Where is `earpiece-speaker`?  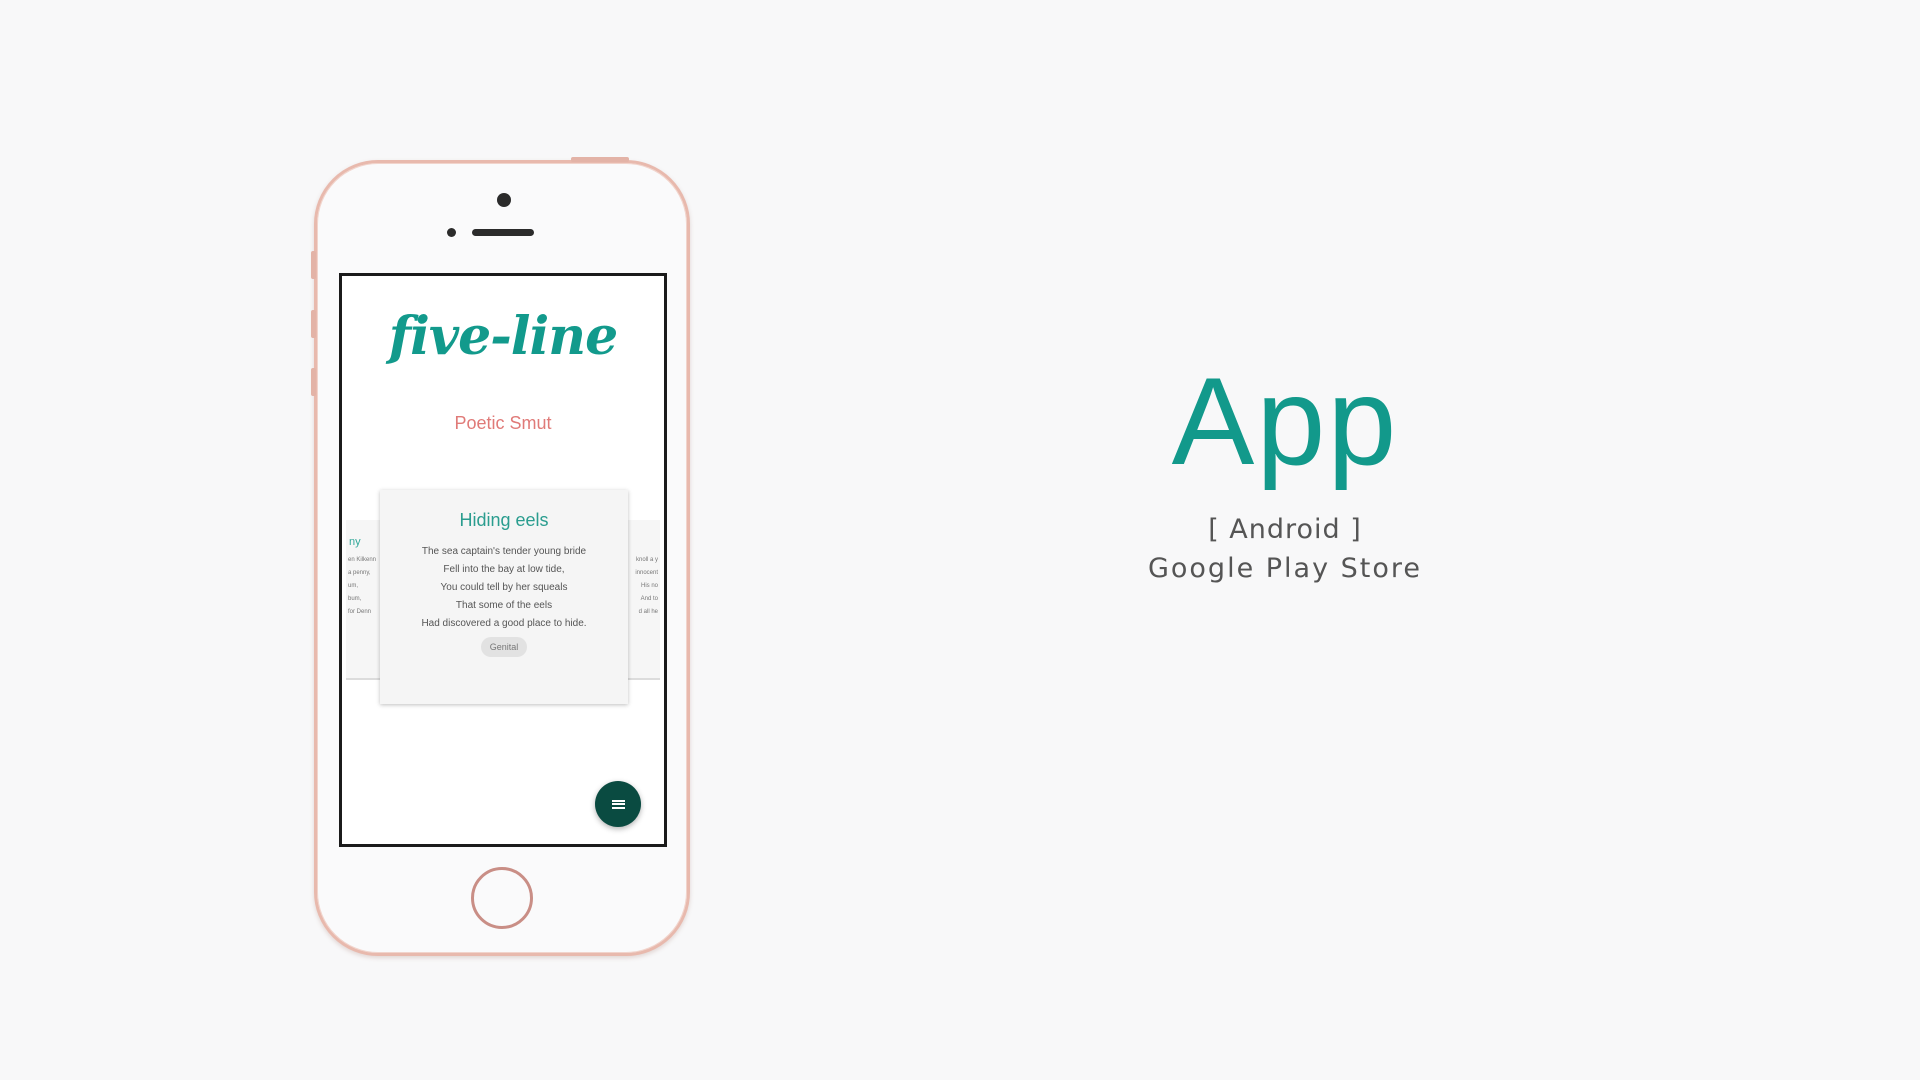 earpiece-speaker is located at coordinates (503, 232).